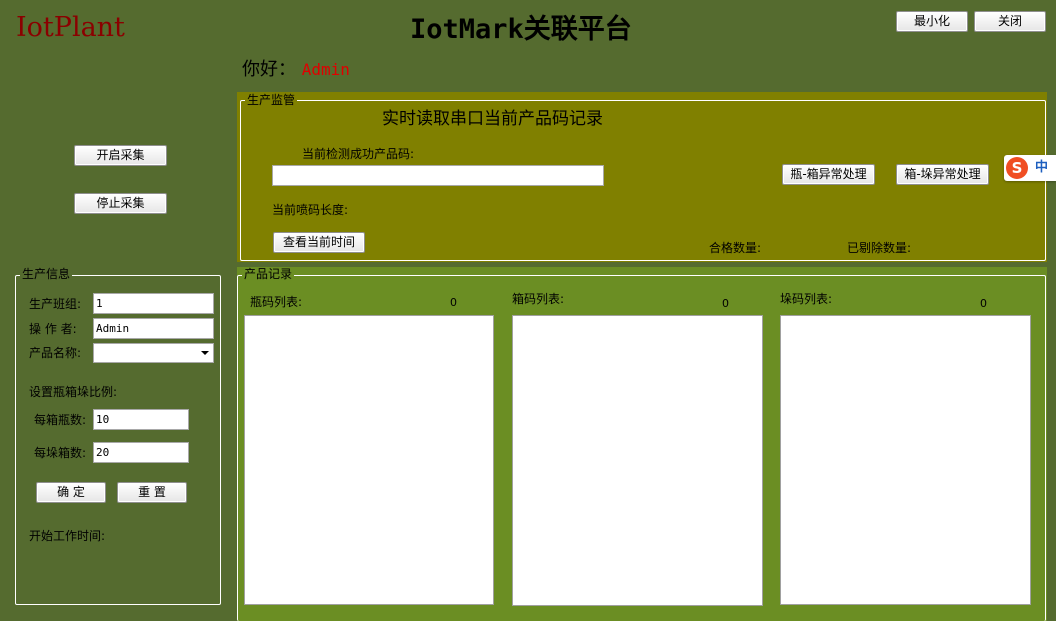  Describe the element at coordinates (269, 69) in the screenshot. I see `greeting-prefix: 你好：` at that location.